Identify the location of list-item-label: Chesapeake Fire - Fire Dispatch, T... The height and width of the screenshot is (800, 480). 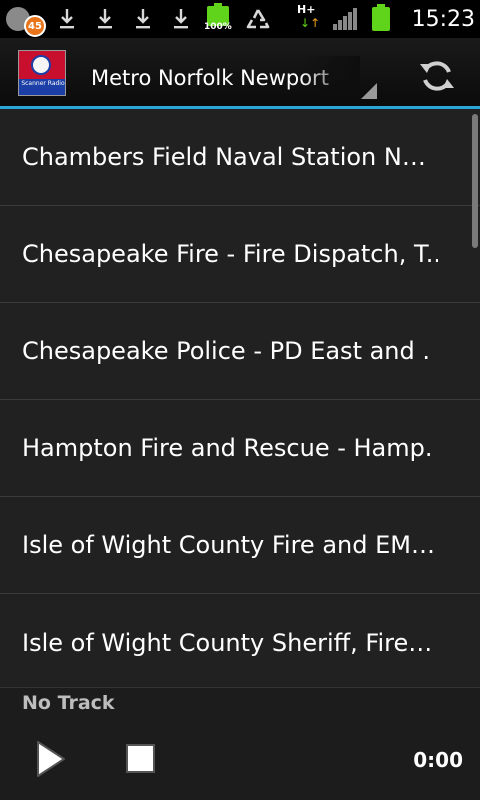
(230, 254).